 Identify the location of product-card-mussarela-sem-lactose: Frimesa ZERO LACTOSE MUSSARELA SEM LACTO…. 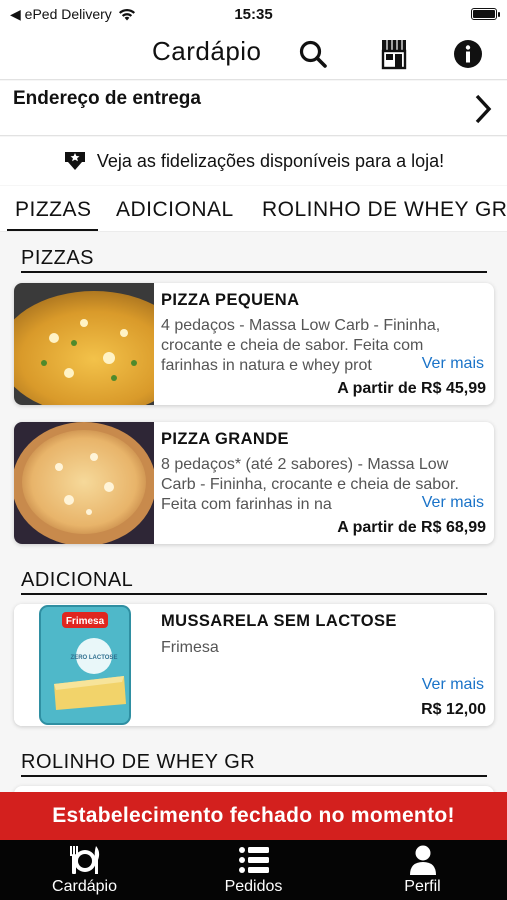
(254, 665).